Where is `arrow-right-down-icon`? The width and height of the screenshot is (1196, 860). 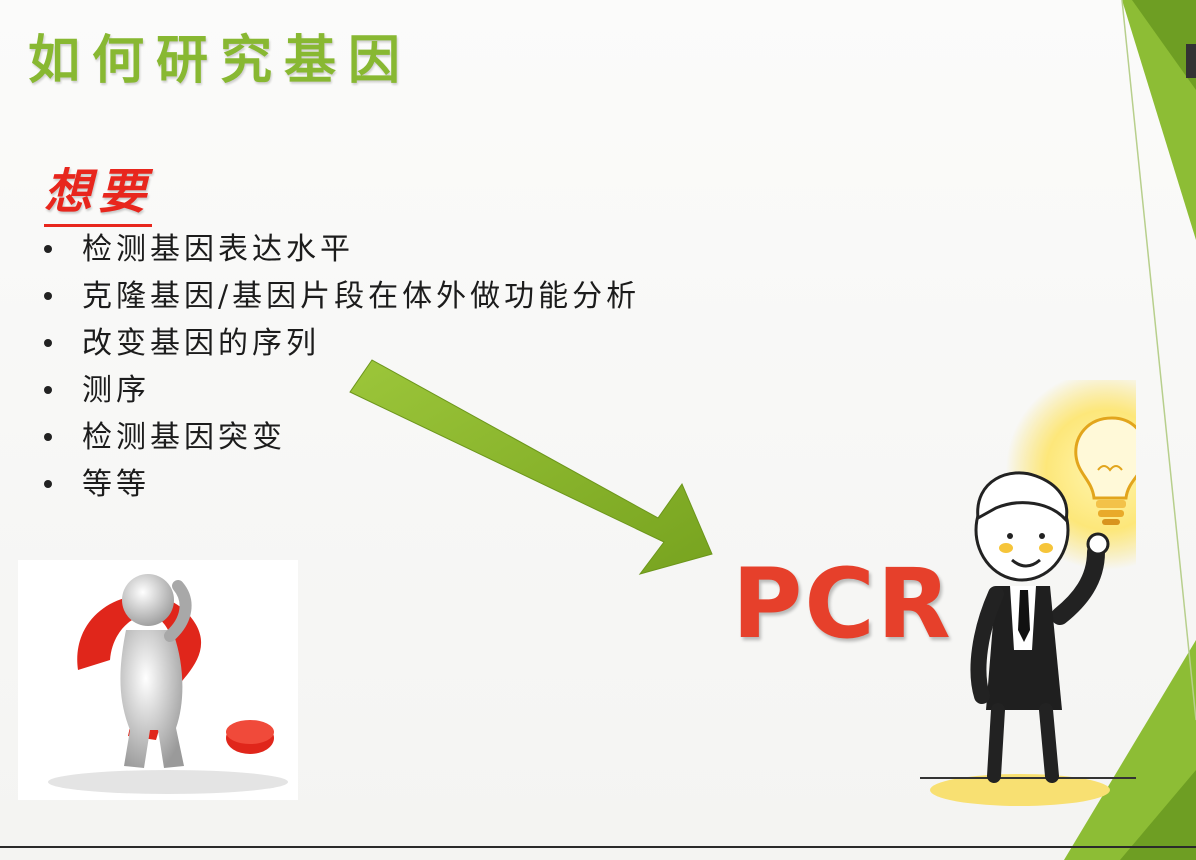
arrow-right-down-icon is located at coordinates (531, 467).